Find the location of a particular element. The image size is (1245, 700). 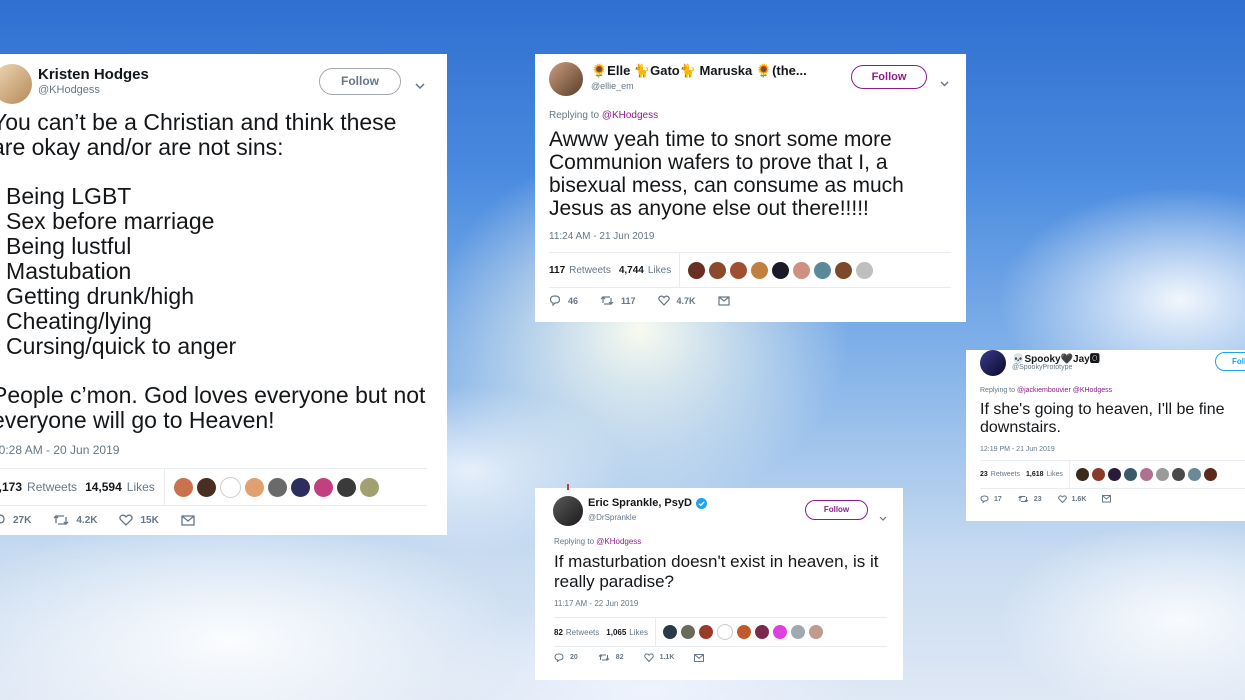

display-name: Kristen Hodges is located at coordinates (93, 74).